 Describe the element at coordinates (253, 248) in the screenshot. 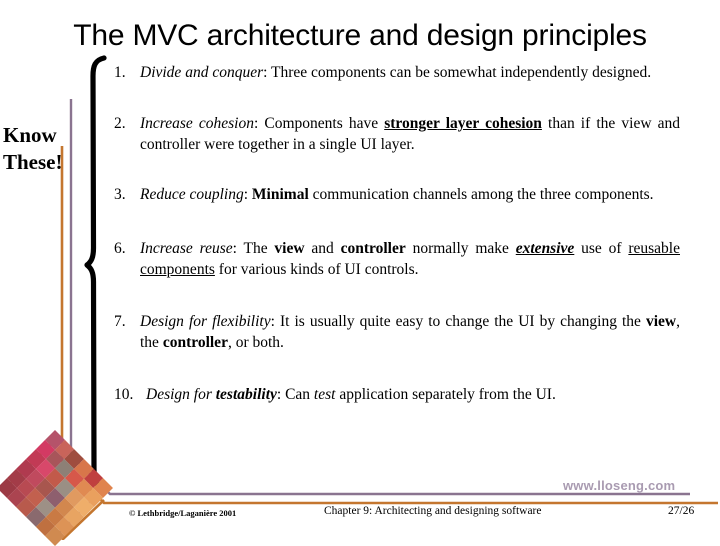

I see `item-rest-a: : The` at that location.